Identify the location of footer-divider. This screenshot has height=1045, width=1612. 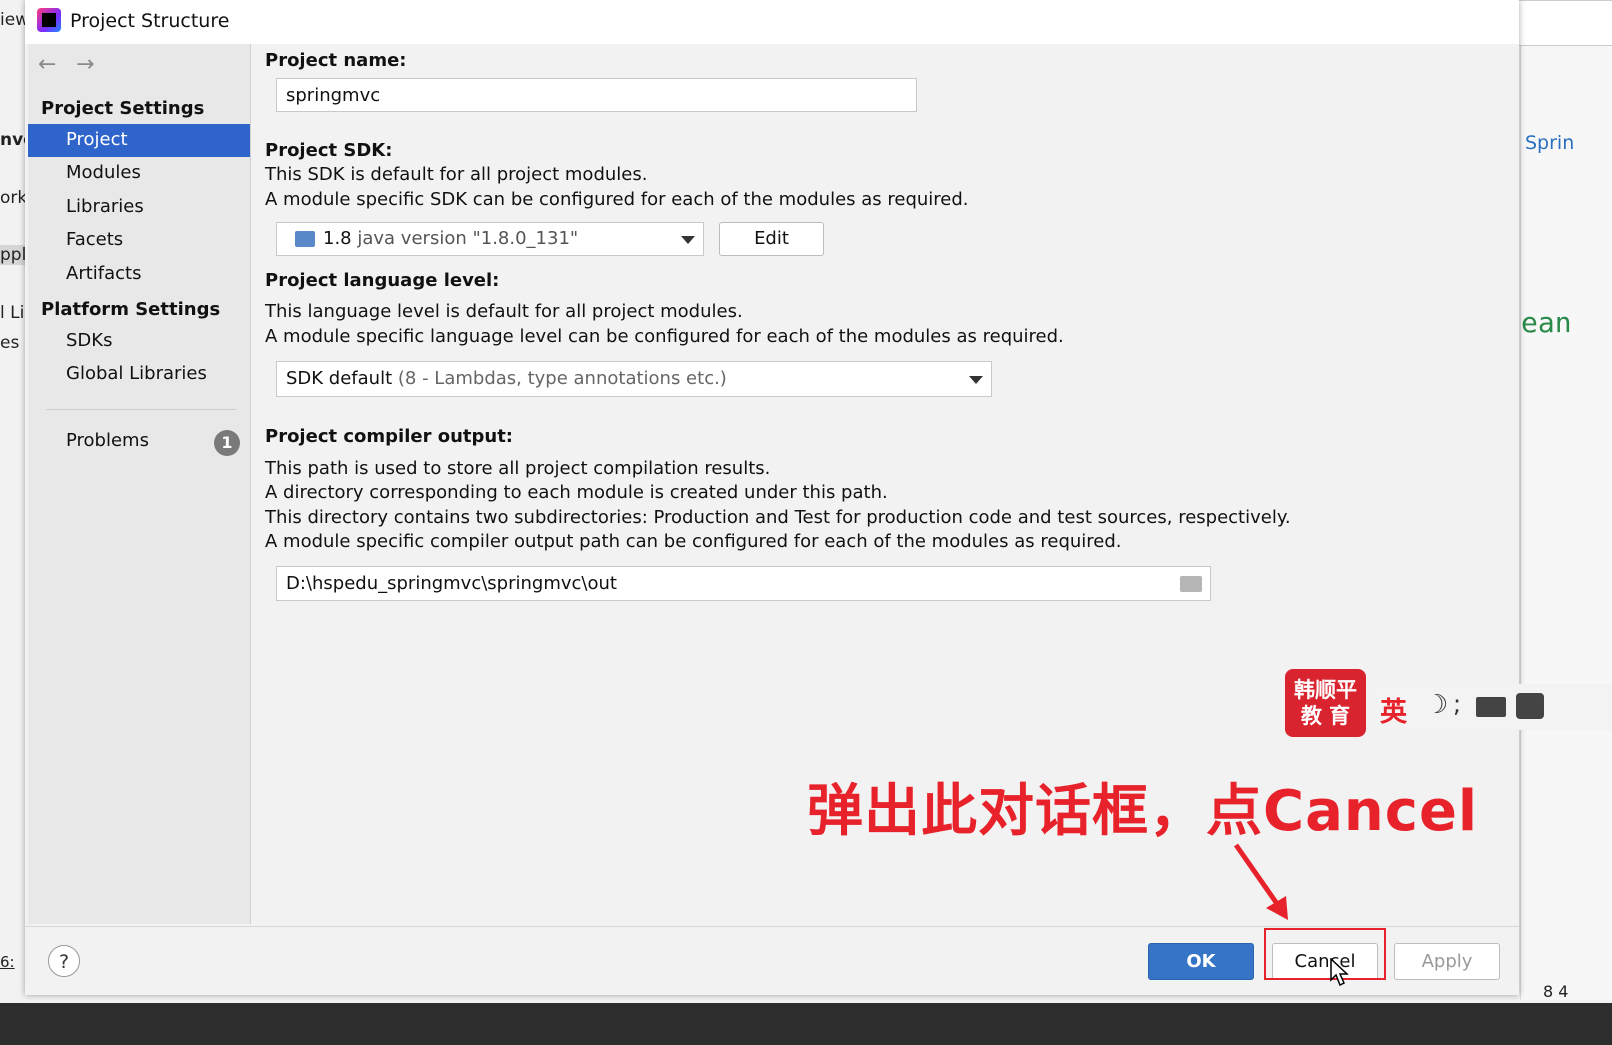
(772, 926).